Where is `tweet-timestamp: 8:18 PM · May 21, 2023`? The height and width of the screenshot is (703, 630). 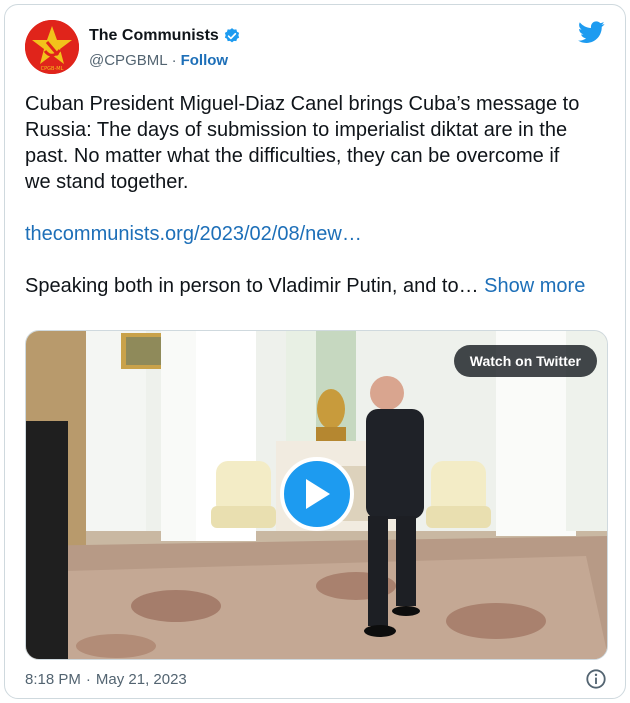
tweet-timestamp: 8:18 PM · May 21, 2023 is located at coordinates (106, 679).